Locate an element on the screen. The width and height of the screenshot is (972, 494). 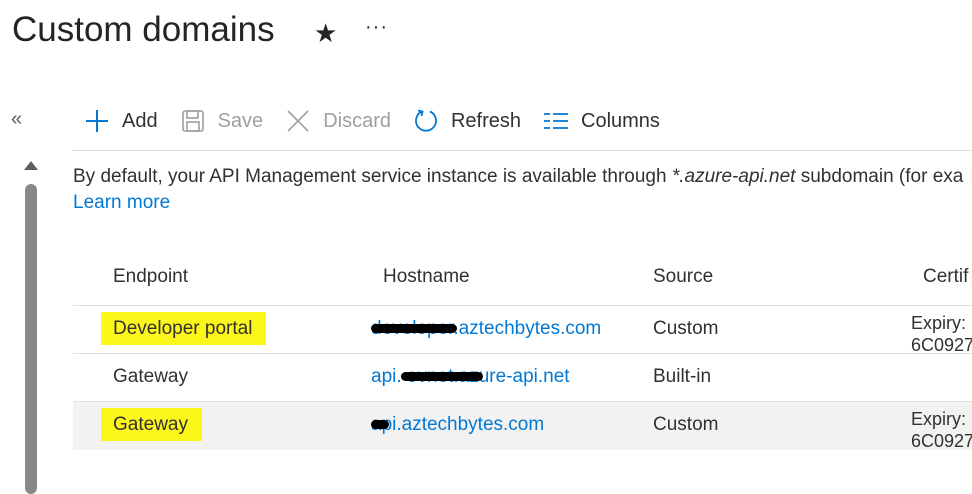
columns-button: Columns is located at coordinates (601, 121).